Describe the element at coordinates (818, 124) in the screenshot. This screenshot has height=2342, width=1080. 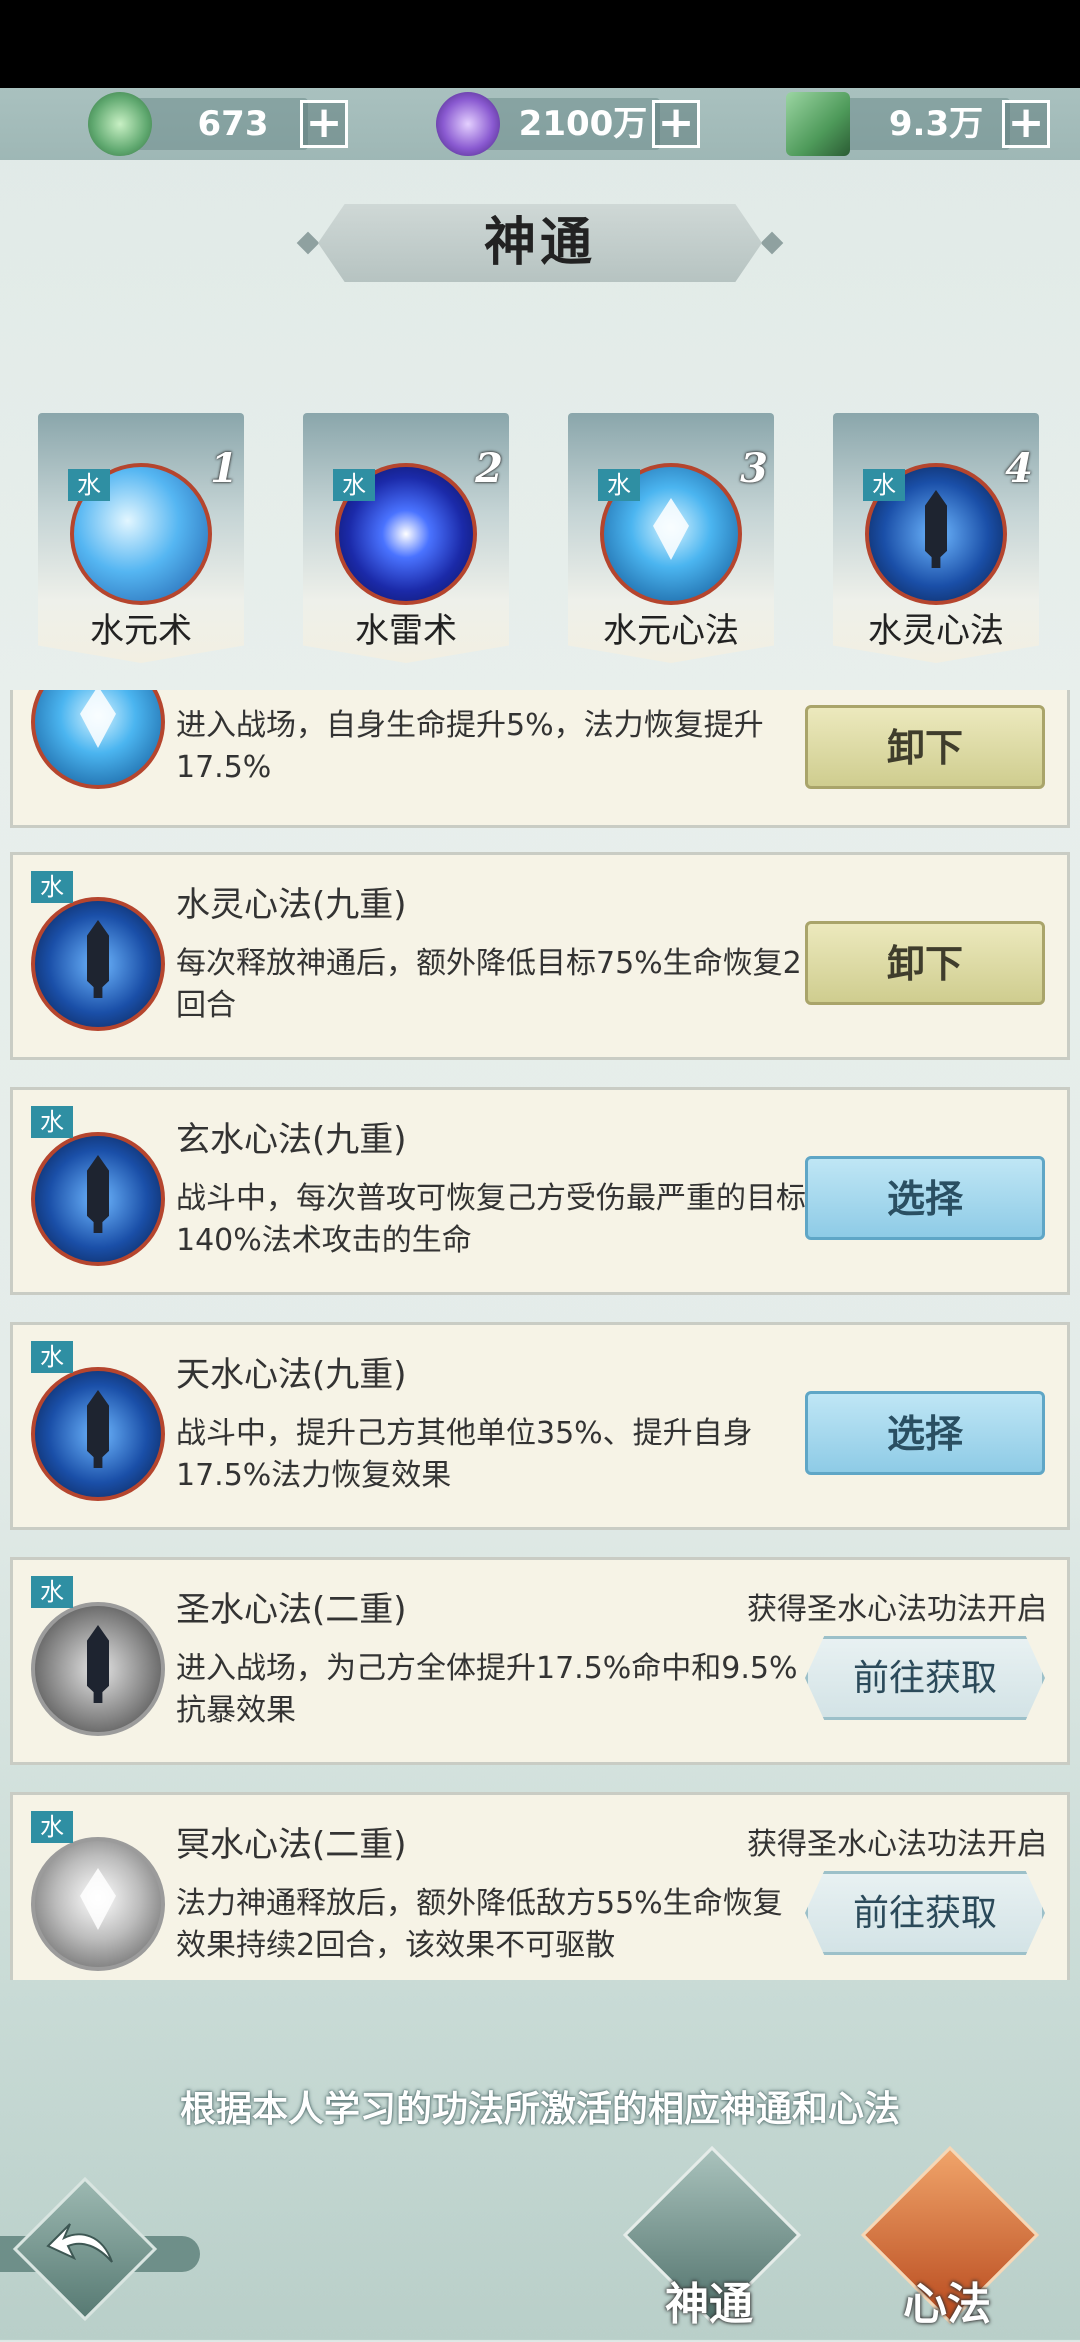
I see `green-scroll-icon` at that location.